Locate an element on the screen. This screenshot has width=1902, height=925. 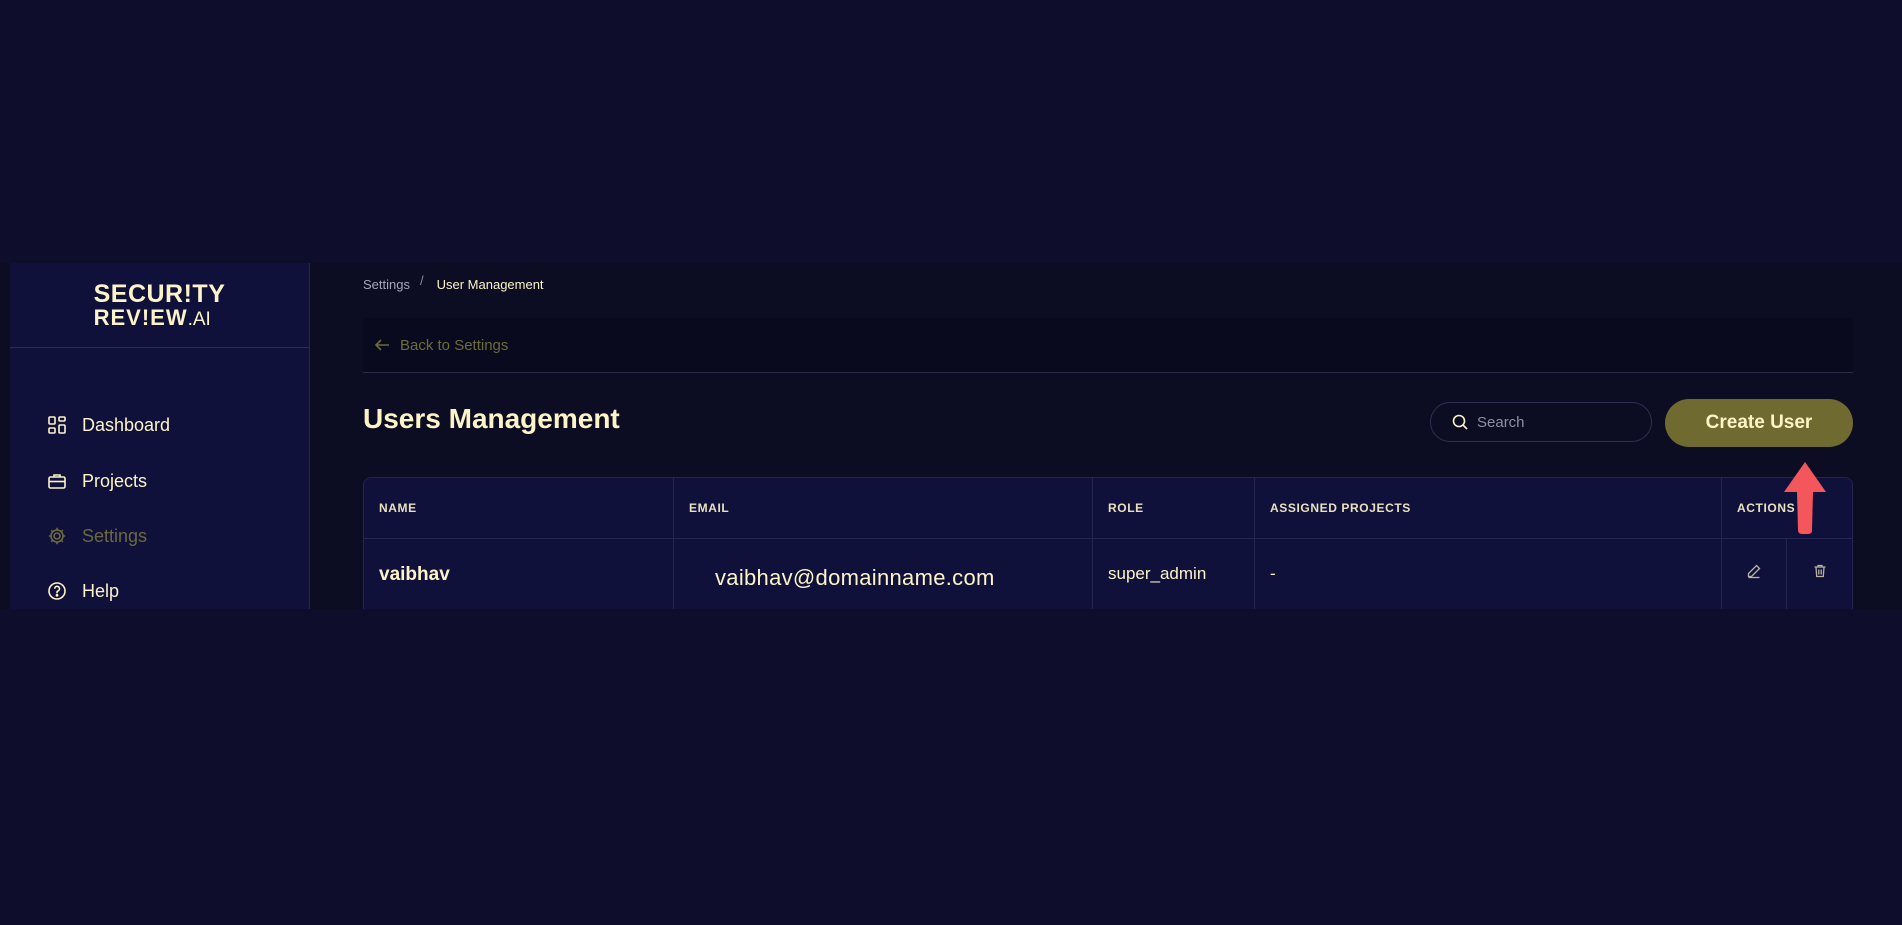
logo: SECUR!TY REV!EW.AI is located at coordinates (159, 304).